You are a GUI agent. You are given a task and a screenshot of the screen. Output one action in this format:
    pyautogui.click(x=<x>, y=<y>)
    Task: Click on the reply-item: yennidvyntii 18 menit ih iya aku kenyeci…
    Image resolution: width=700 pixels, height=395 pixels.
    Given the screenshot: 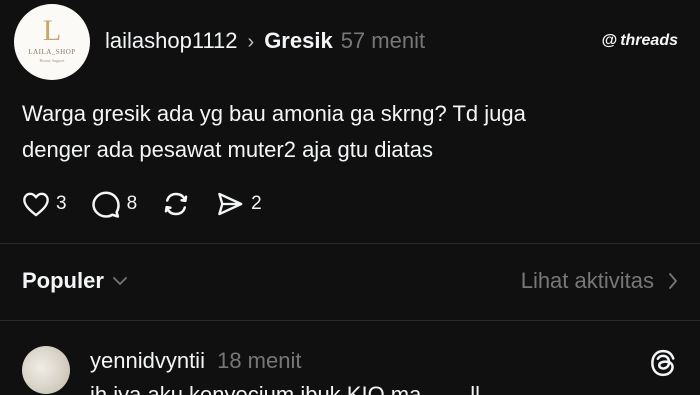 What is the action you would take?
    pyautogui.click(x=350, y=367)
    